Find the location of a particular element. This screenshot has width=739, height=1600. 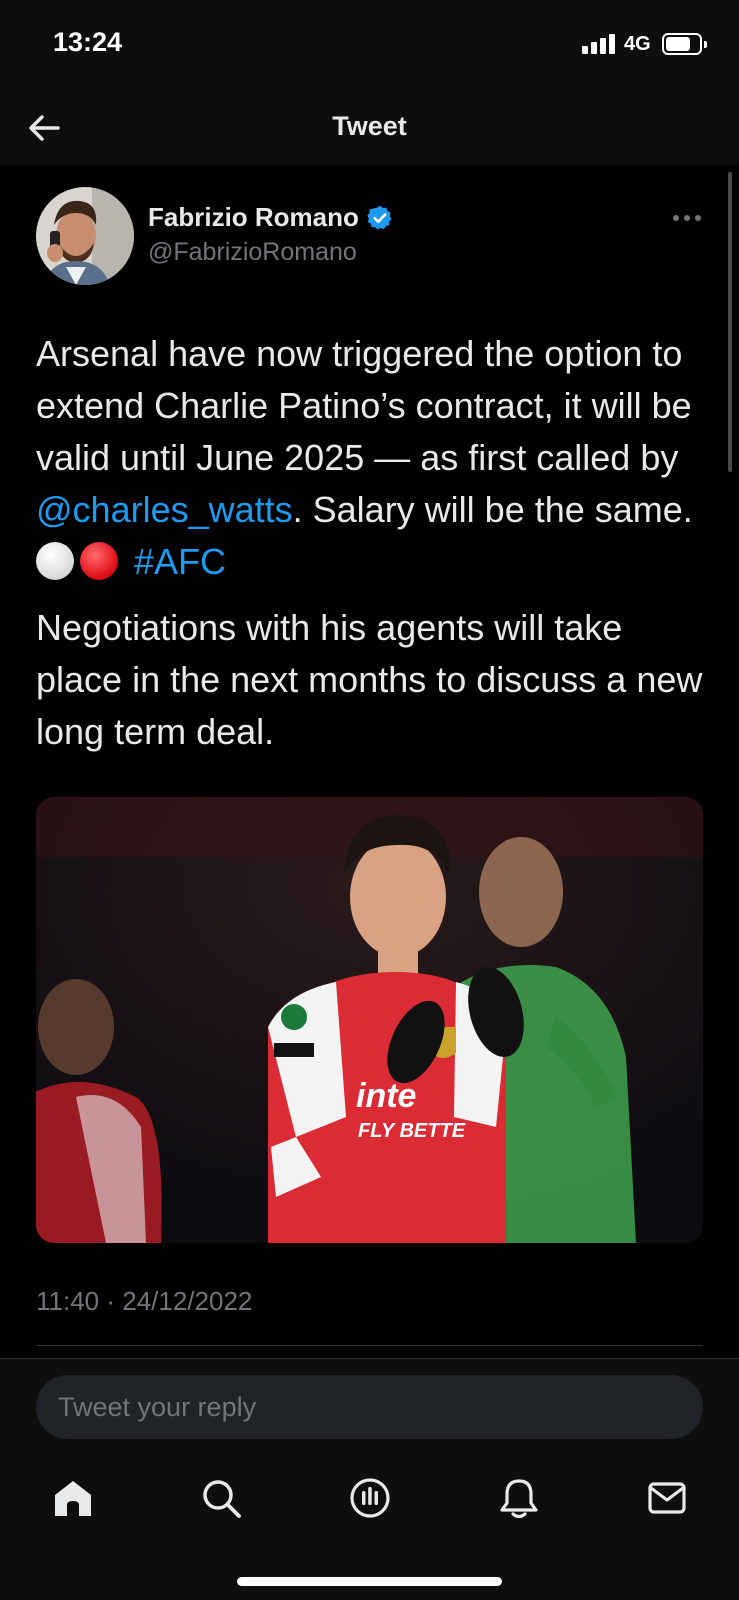

shirt-sponsor-text: inte is located at coordinates (386, 1096).